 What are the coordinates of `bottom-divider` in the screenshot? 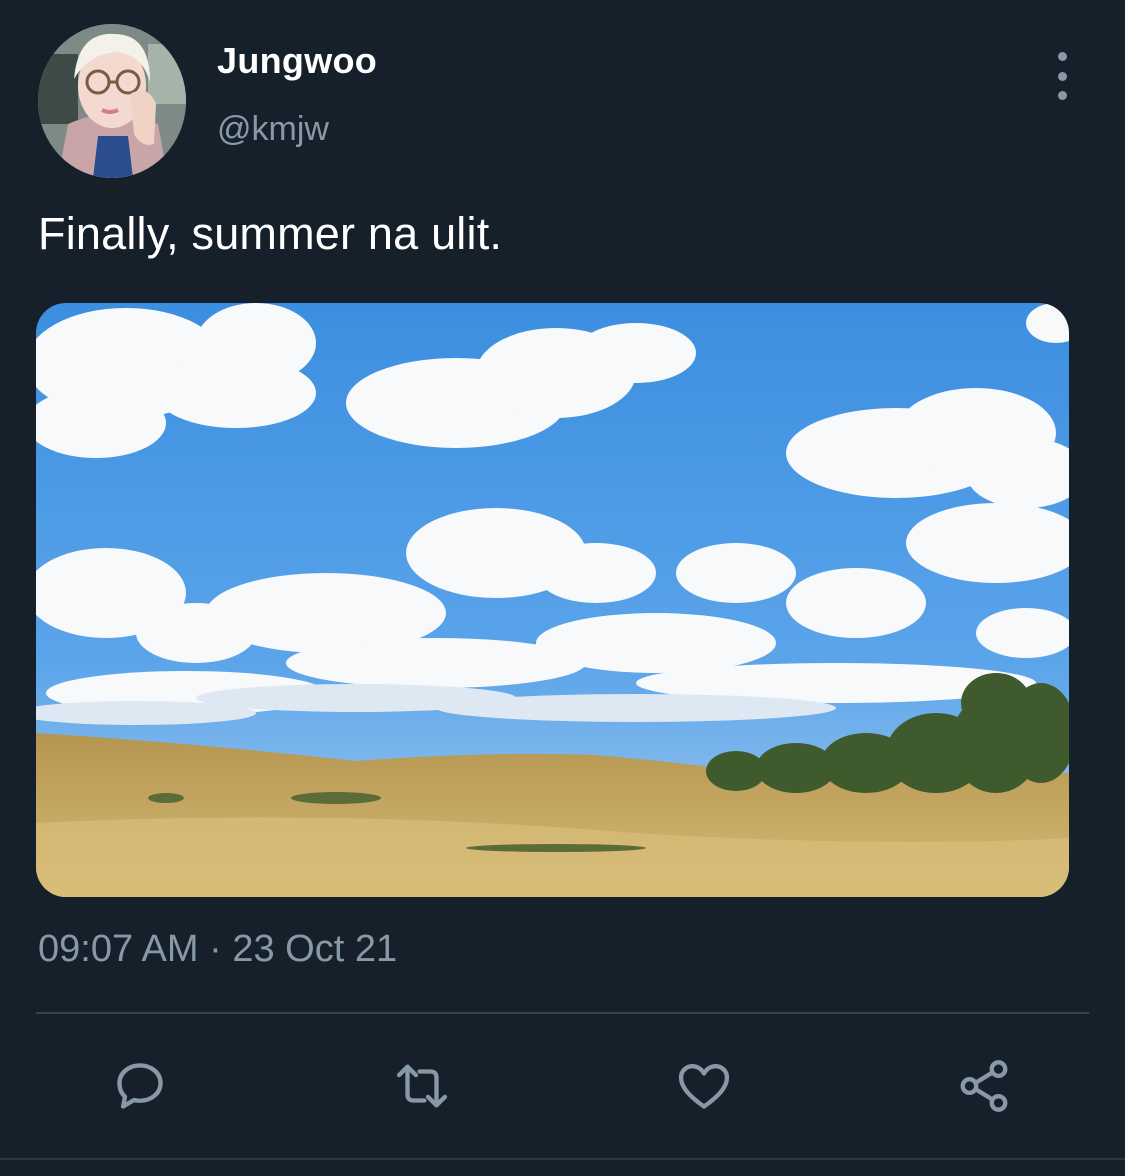 It's located at (562, 1159).